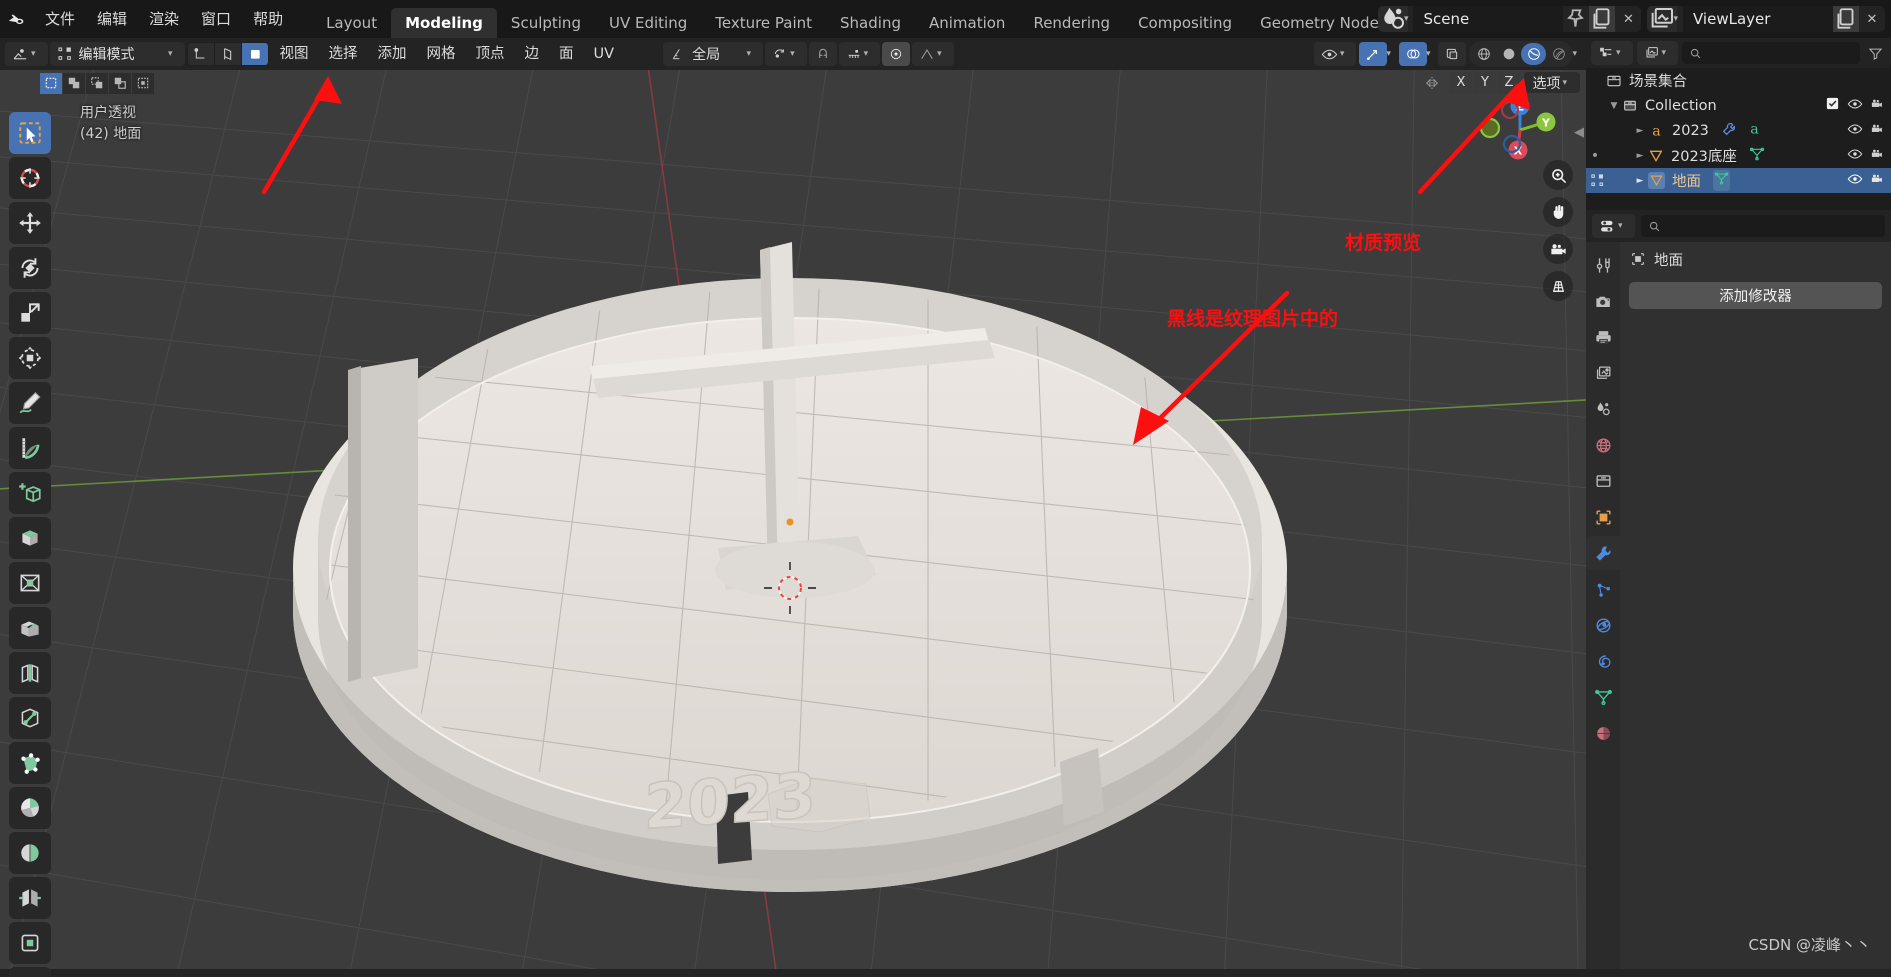  I want to click on annotate-icon, so click(30, 403).